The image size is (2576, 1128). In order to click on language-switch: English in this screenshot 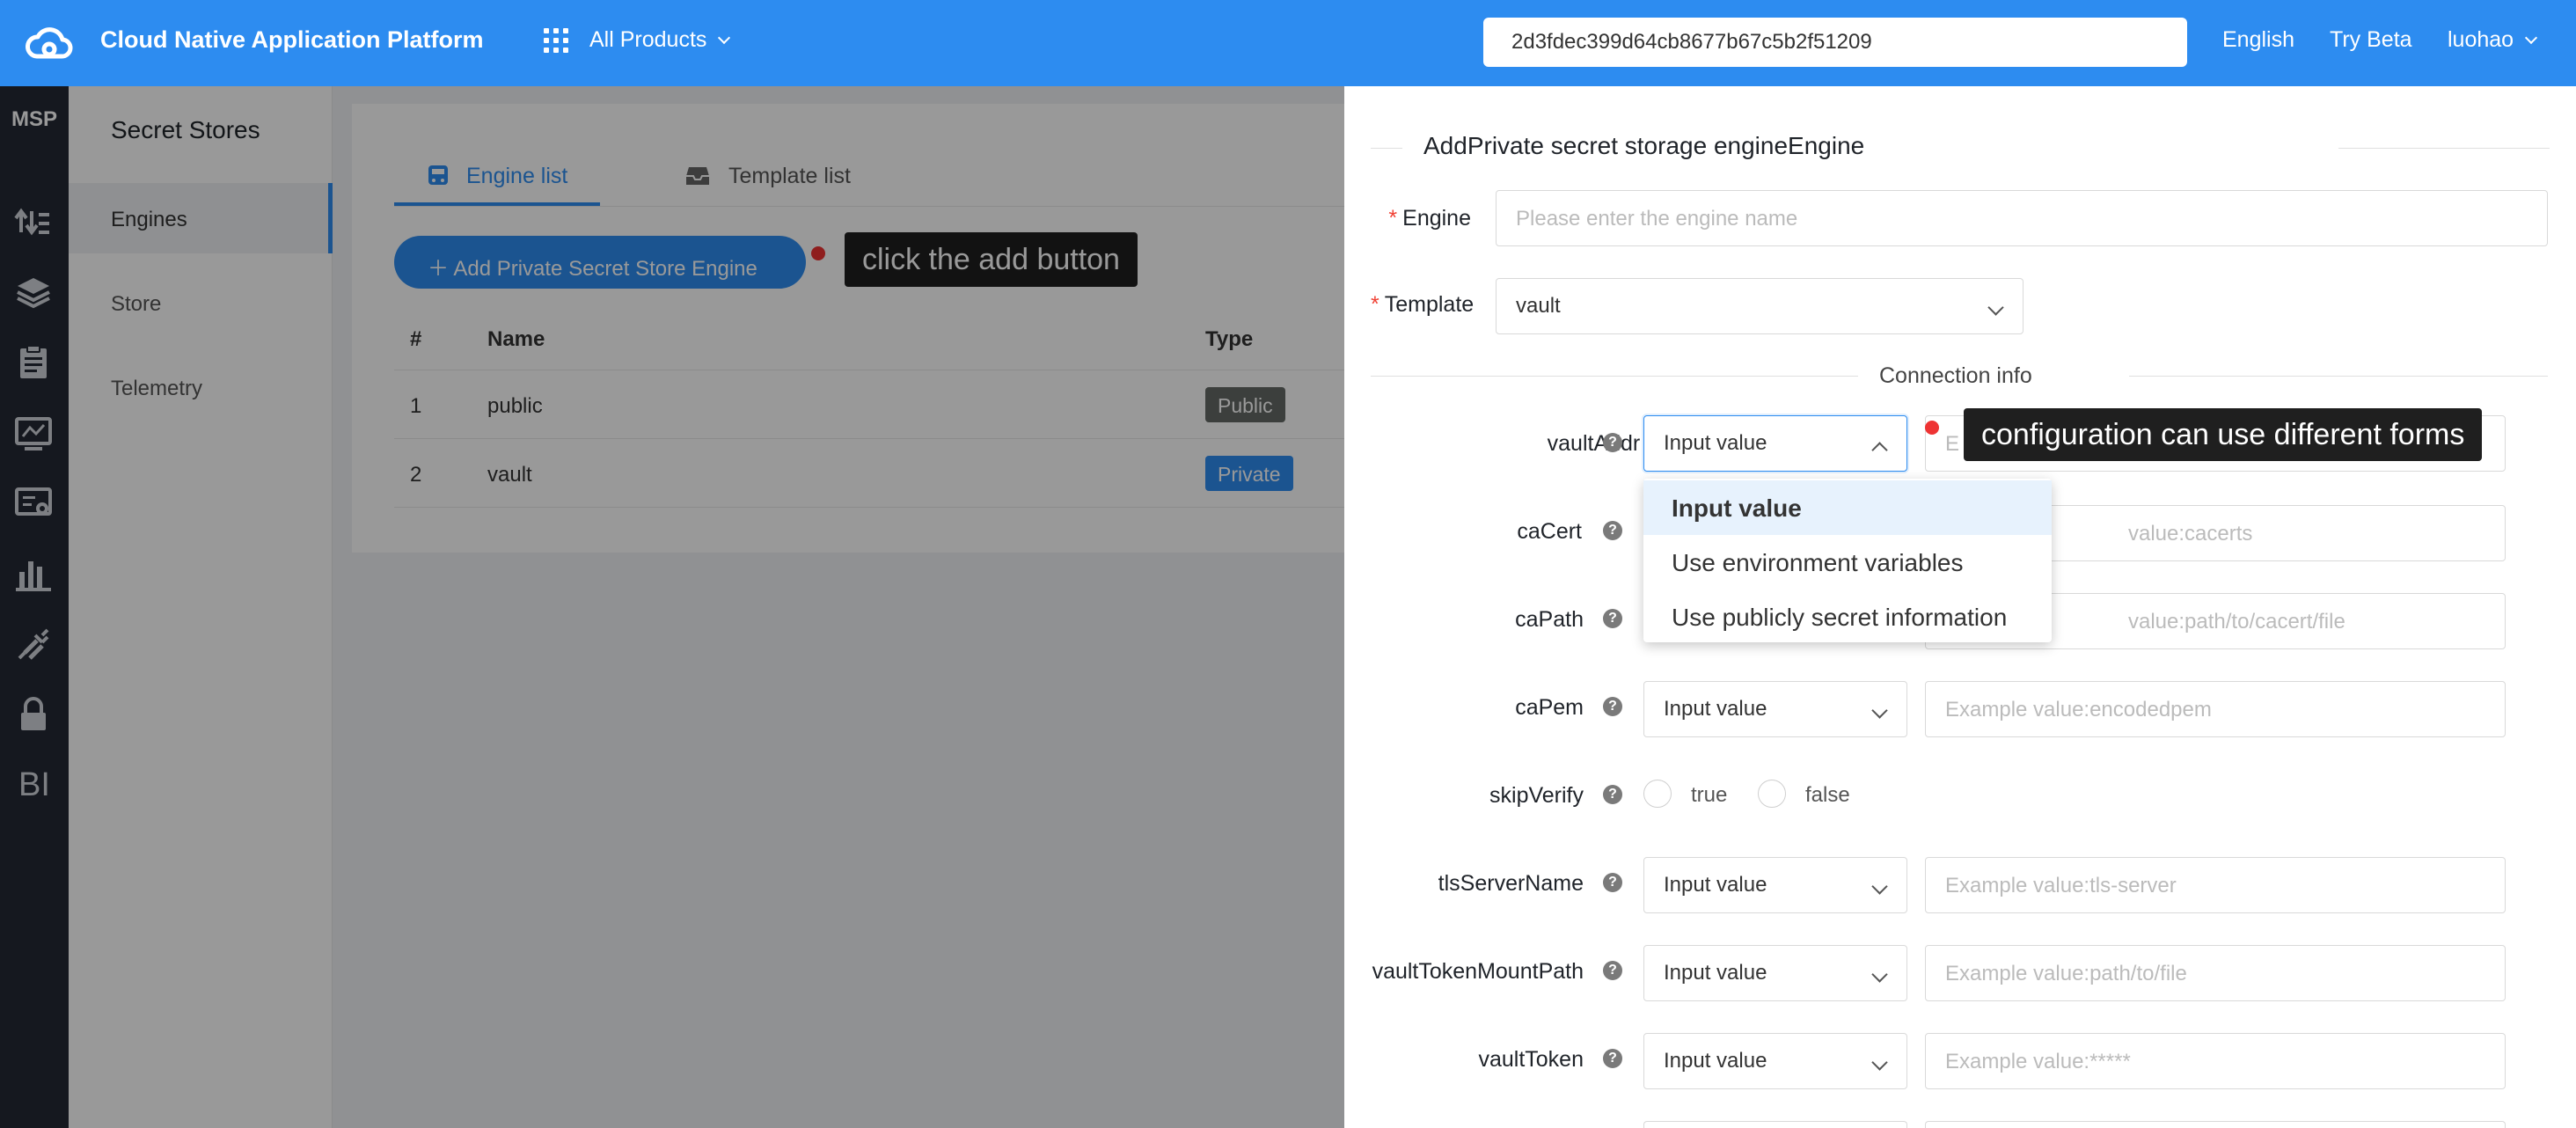, I will do `click(2258, 40)`.